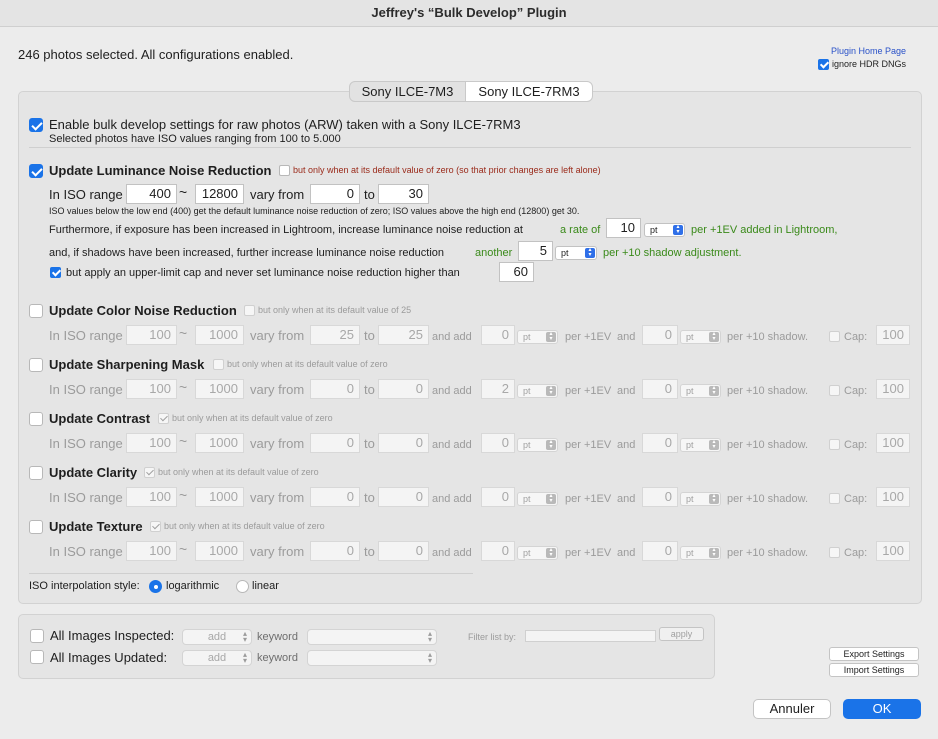 This screenshot has height=739, width=938. I want to click on contrast-from-input: 0, so click(335, 443).